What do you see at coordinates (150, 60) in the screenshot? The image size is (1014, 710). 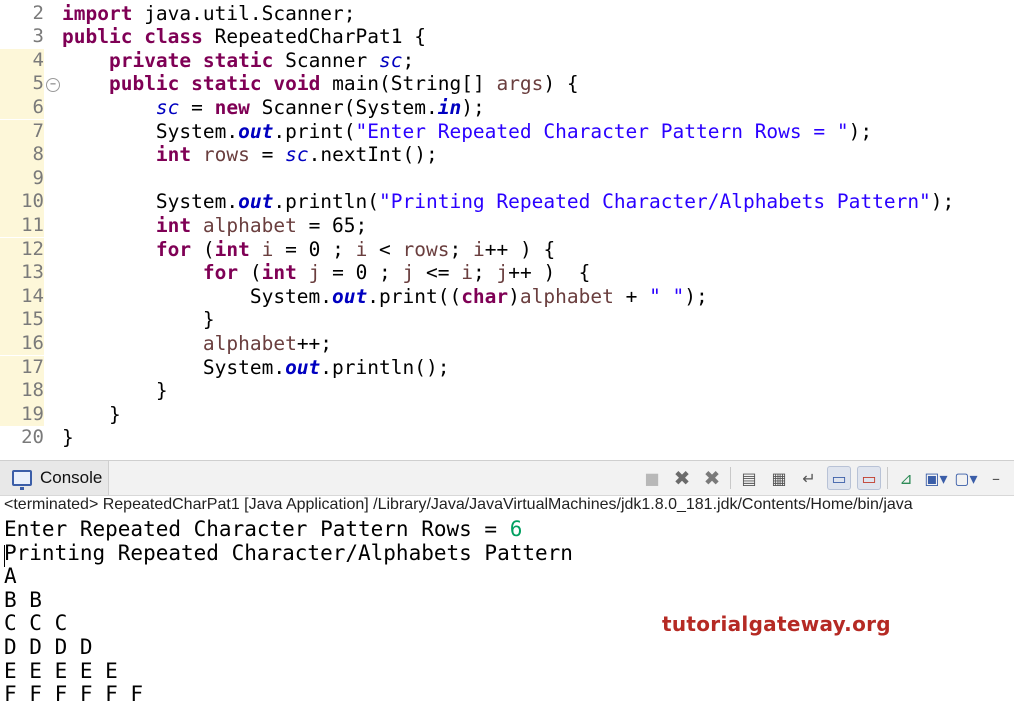 I see `code-token: private` at bounding box center [150, 60].